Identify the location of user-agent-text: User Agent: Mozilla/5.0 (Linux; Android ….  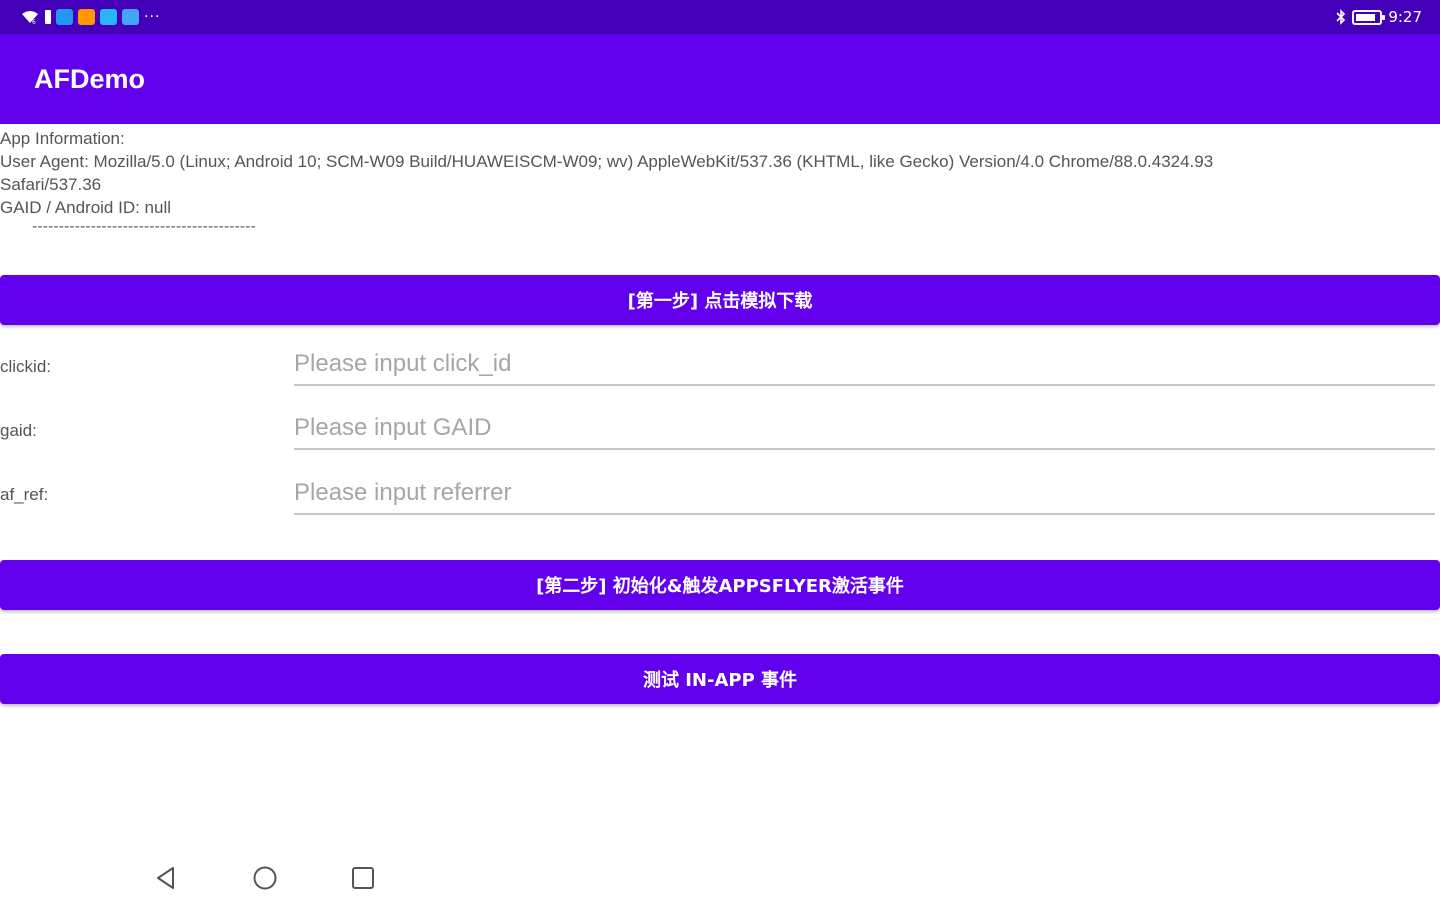
(607, 161).